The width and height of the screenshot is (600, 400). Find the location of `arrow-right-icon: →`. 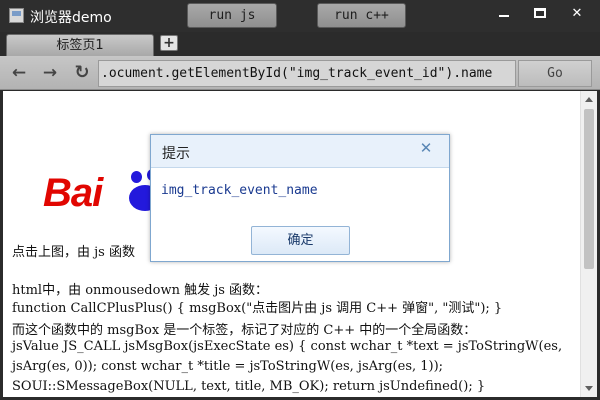

arrow-right-icon: → is located at coordinates (50, 73).